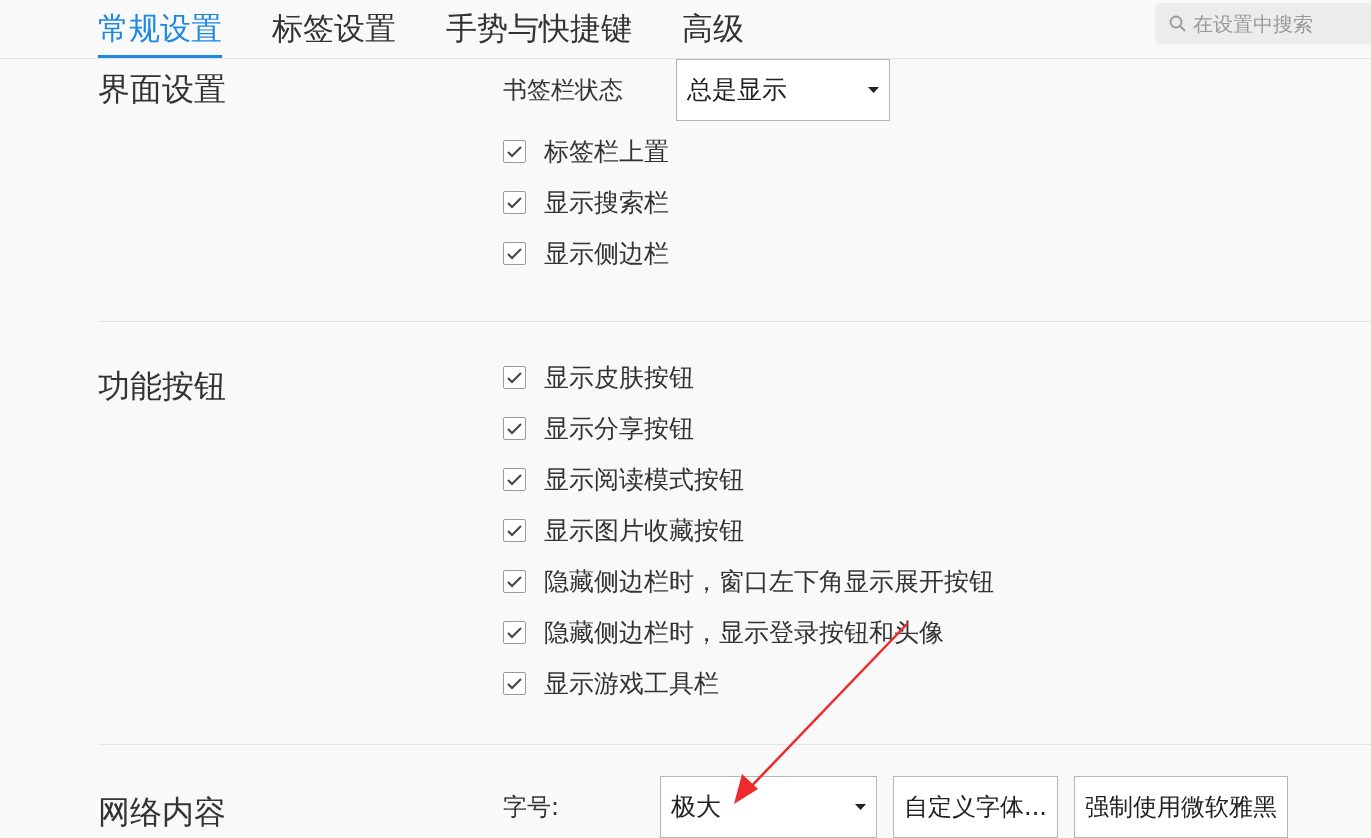  Describe the element at coordinates (619, 377) in the screenshot. I see `checkbox-label: 显示皮肤按钮` at that location.